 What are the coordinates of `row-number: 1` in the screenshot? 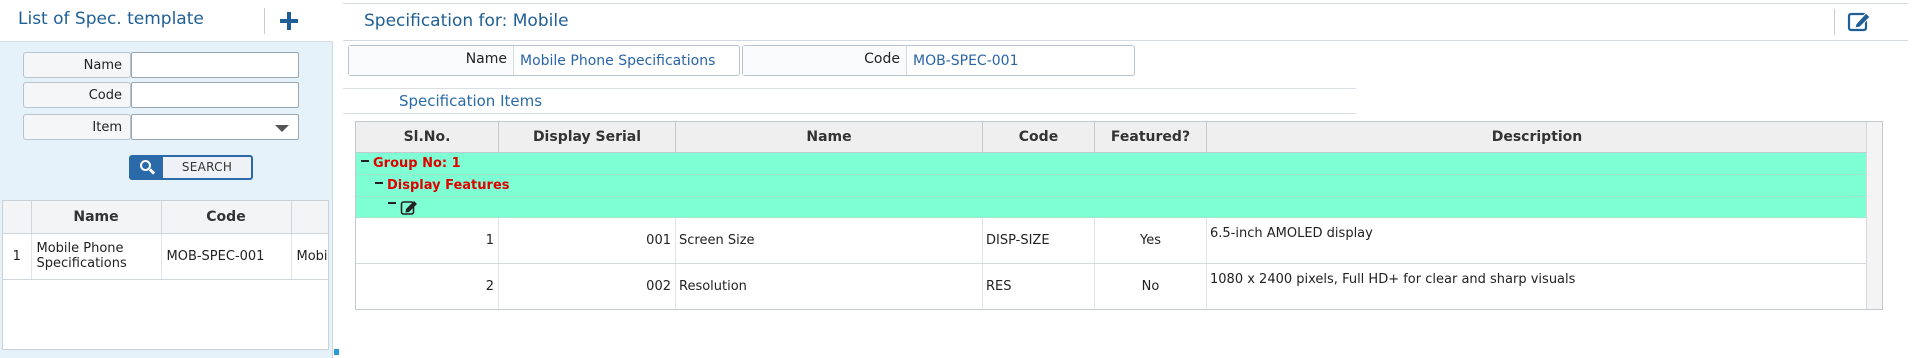 It's located at (17, 256).